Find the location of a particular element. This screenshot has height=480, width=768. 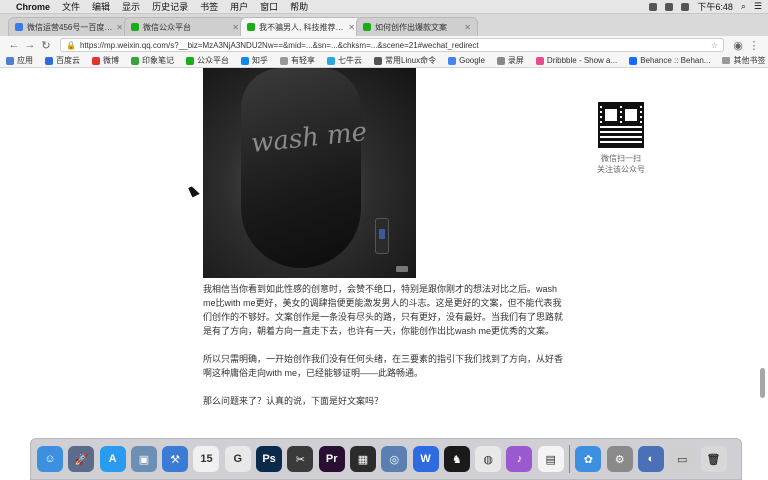

menu-bookmarks: 书签 is located at coordinates (209, 6).